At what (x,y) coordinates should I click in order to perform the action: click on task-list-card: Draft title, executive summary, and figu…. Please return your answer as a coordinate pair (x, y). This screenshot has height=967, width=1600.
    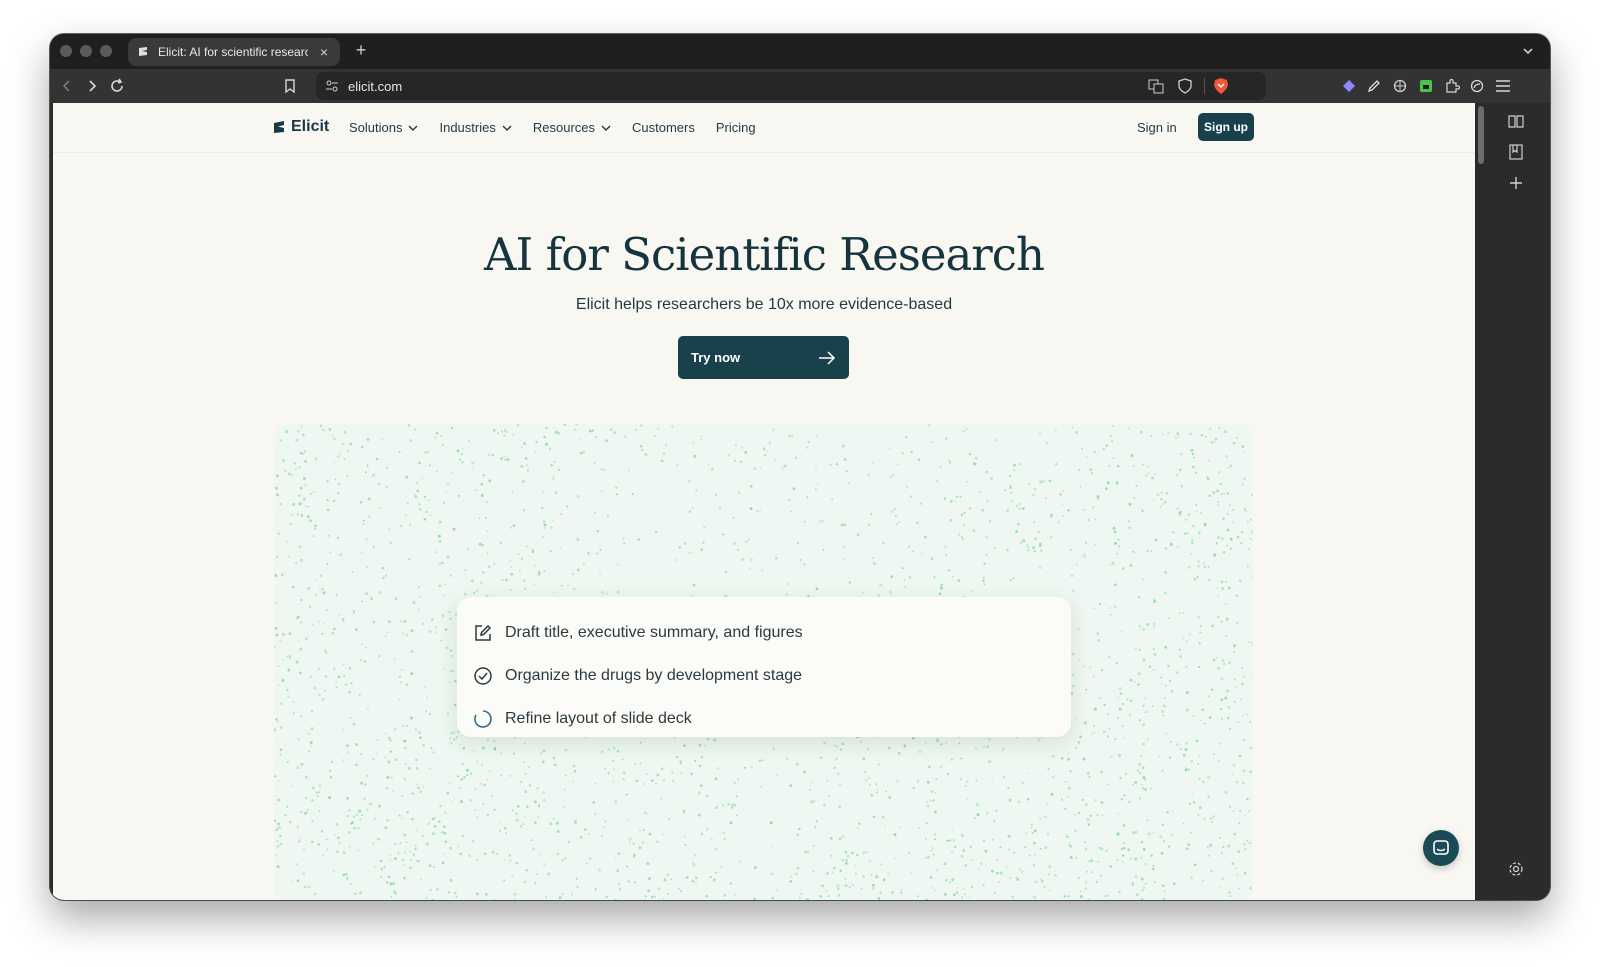
    Looking at the image, I should click on (764, 667).